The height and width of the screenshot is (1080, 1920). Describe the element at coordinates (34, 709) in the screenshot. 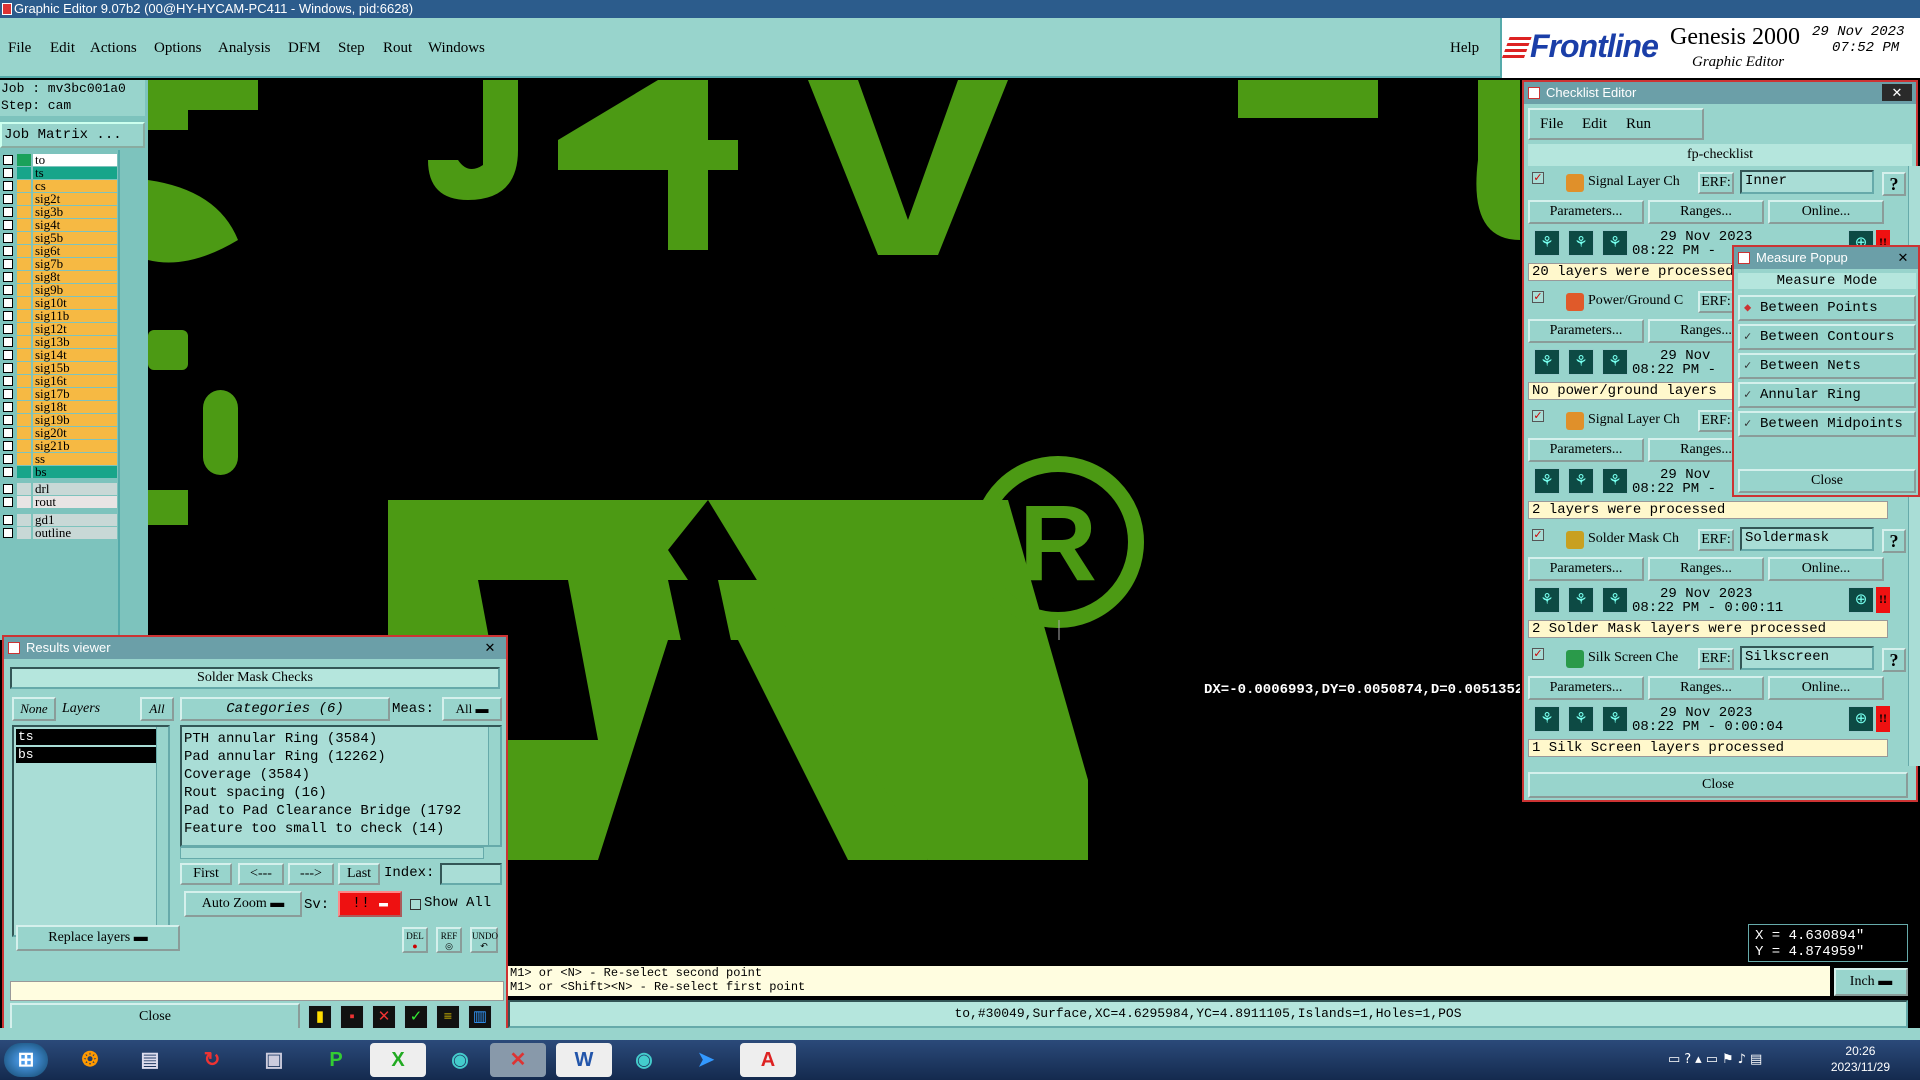

I see `layers-none-button: None` at that location.